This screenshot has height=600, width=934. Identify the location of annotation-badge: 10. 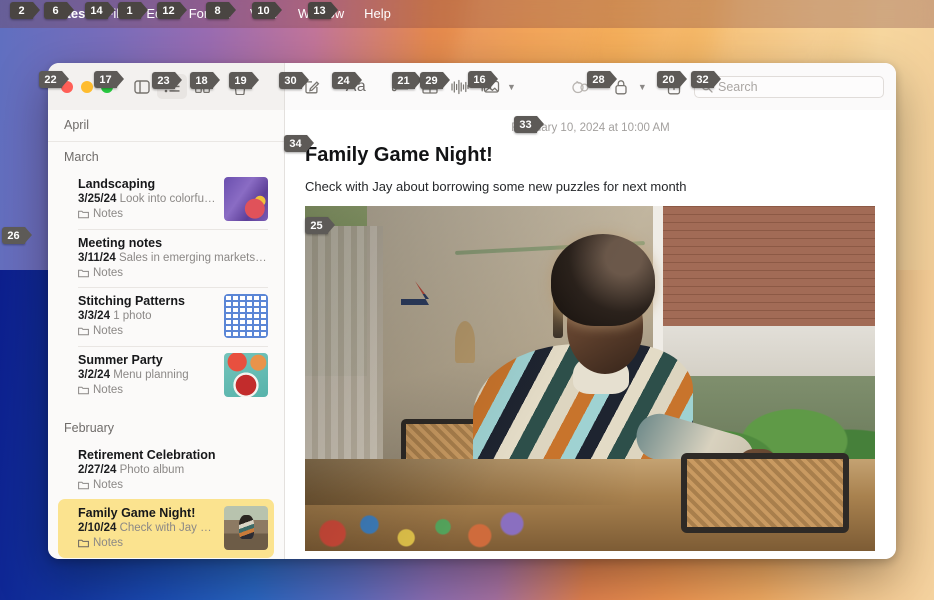
(267, 10).